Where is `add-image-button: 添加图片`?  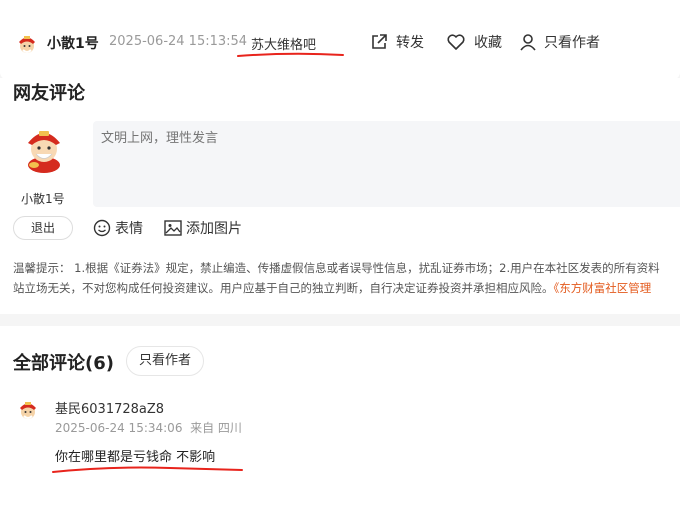
add-image-button: 添加图片 is located at coordinates (203, 228).